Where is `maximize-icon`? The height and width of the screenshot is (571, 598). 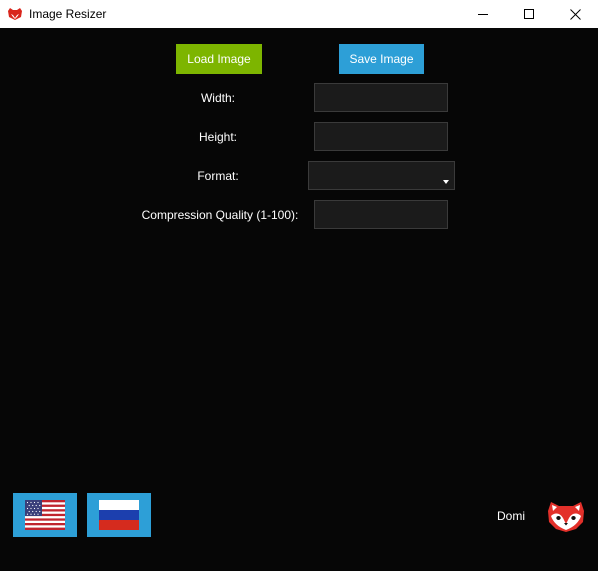
maximize-icon is located at coordinates (529, 14).